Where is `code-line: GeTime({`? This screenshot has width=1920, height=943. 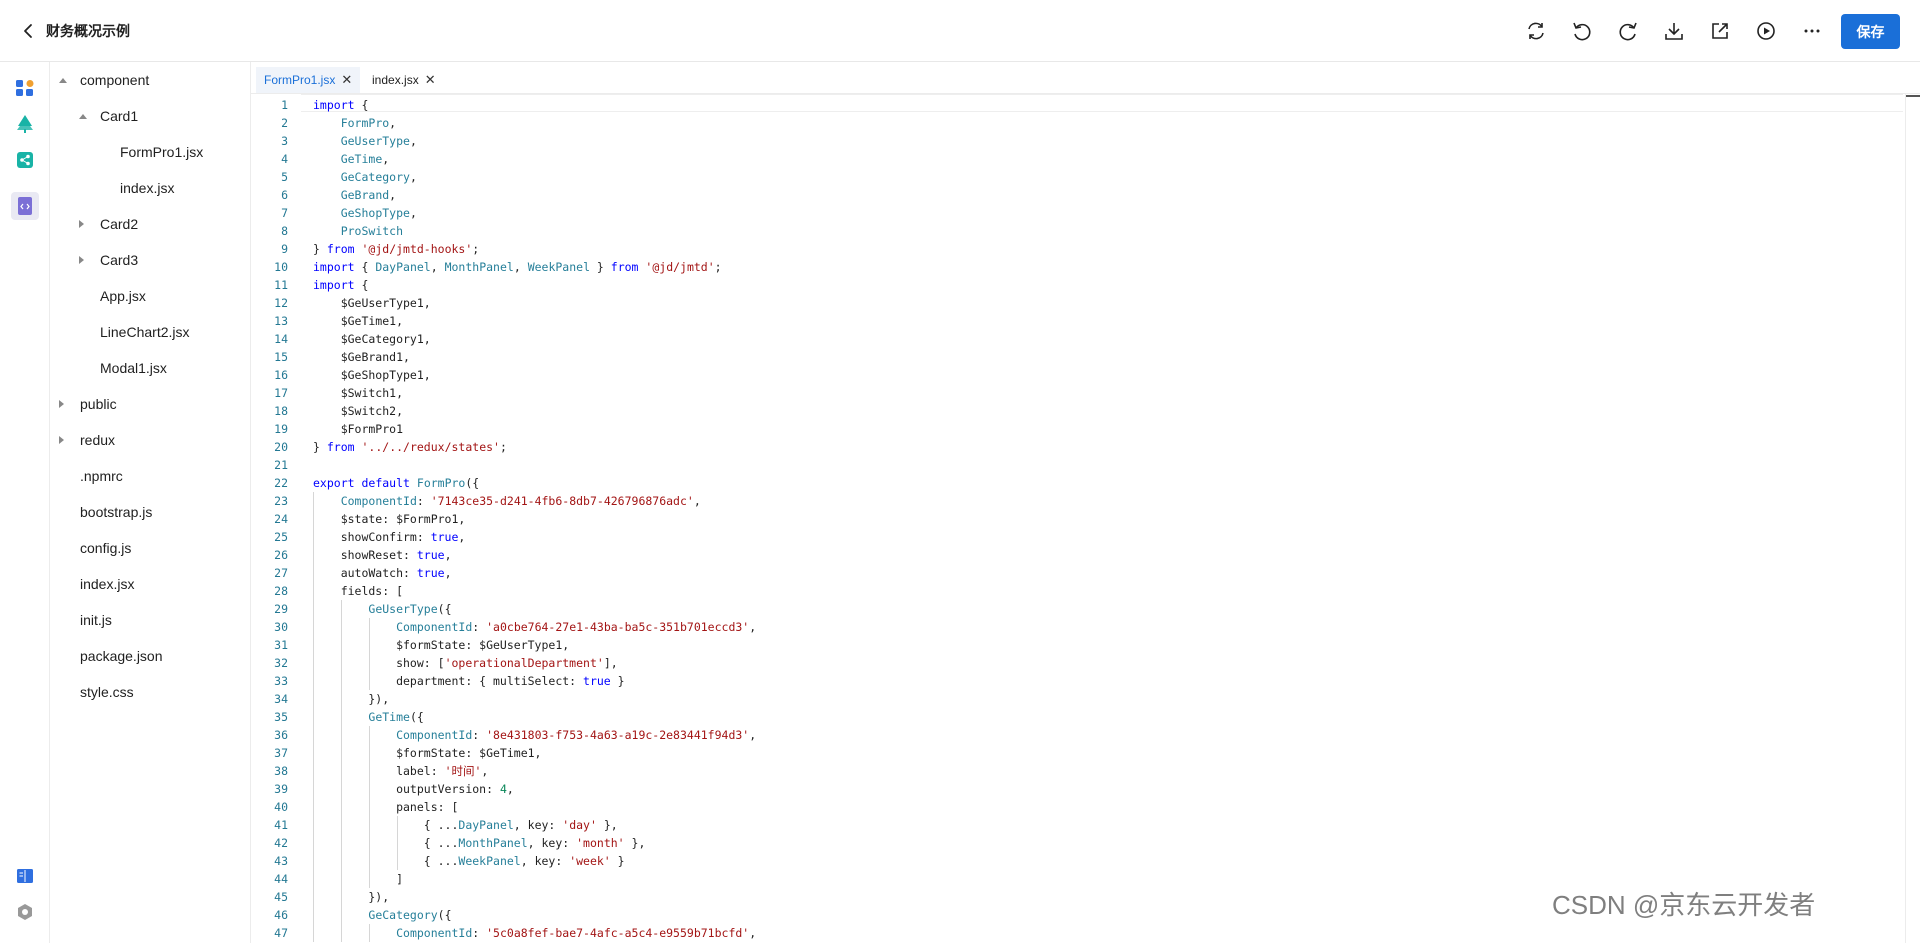 code-line: GeTime({ is located at coordinates (396, 717).